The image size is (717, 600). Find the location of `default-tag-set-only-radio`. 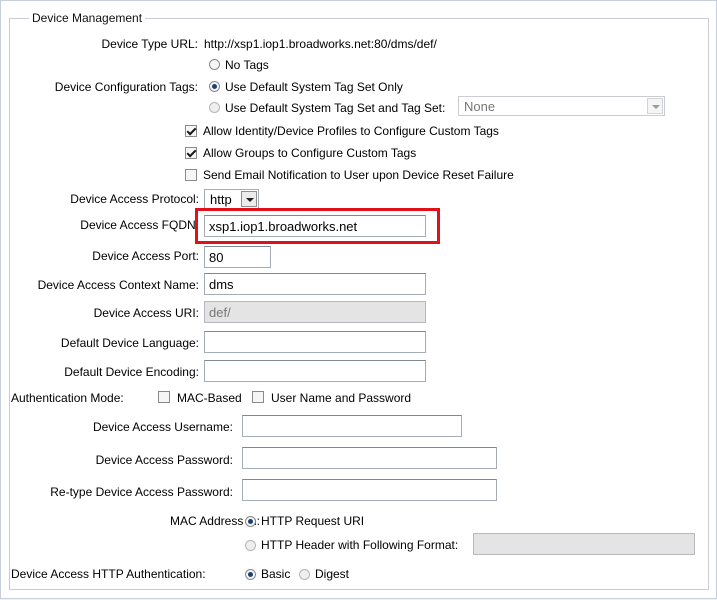

default-tag-set-only-radio is located at coordinates (214, 86).